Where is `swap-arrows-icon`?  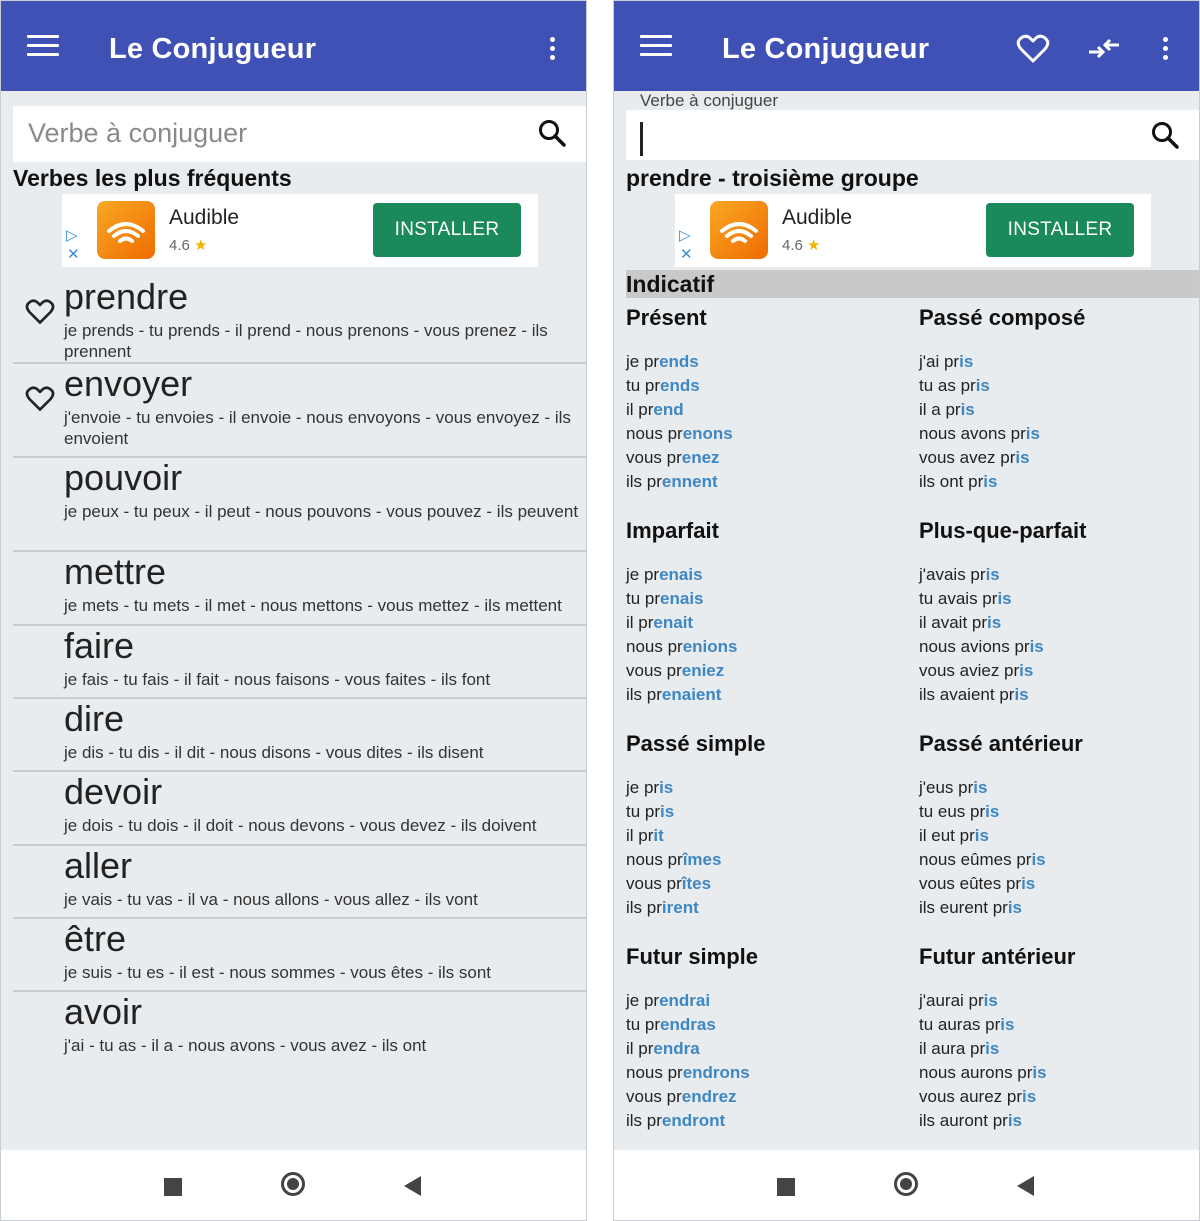 swap-arrows-icon is located at coordinates (1104, 49).